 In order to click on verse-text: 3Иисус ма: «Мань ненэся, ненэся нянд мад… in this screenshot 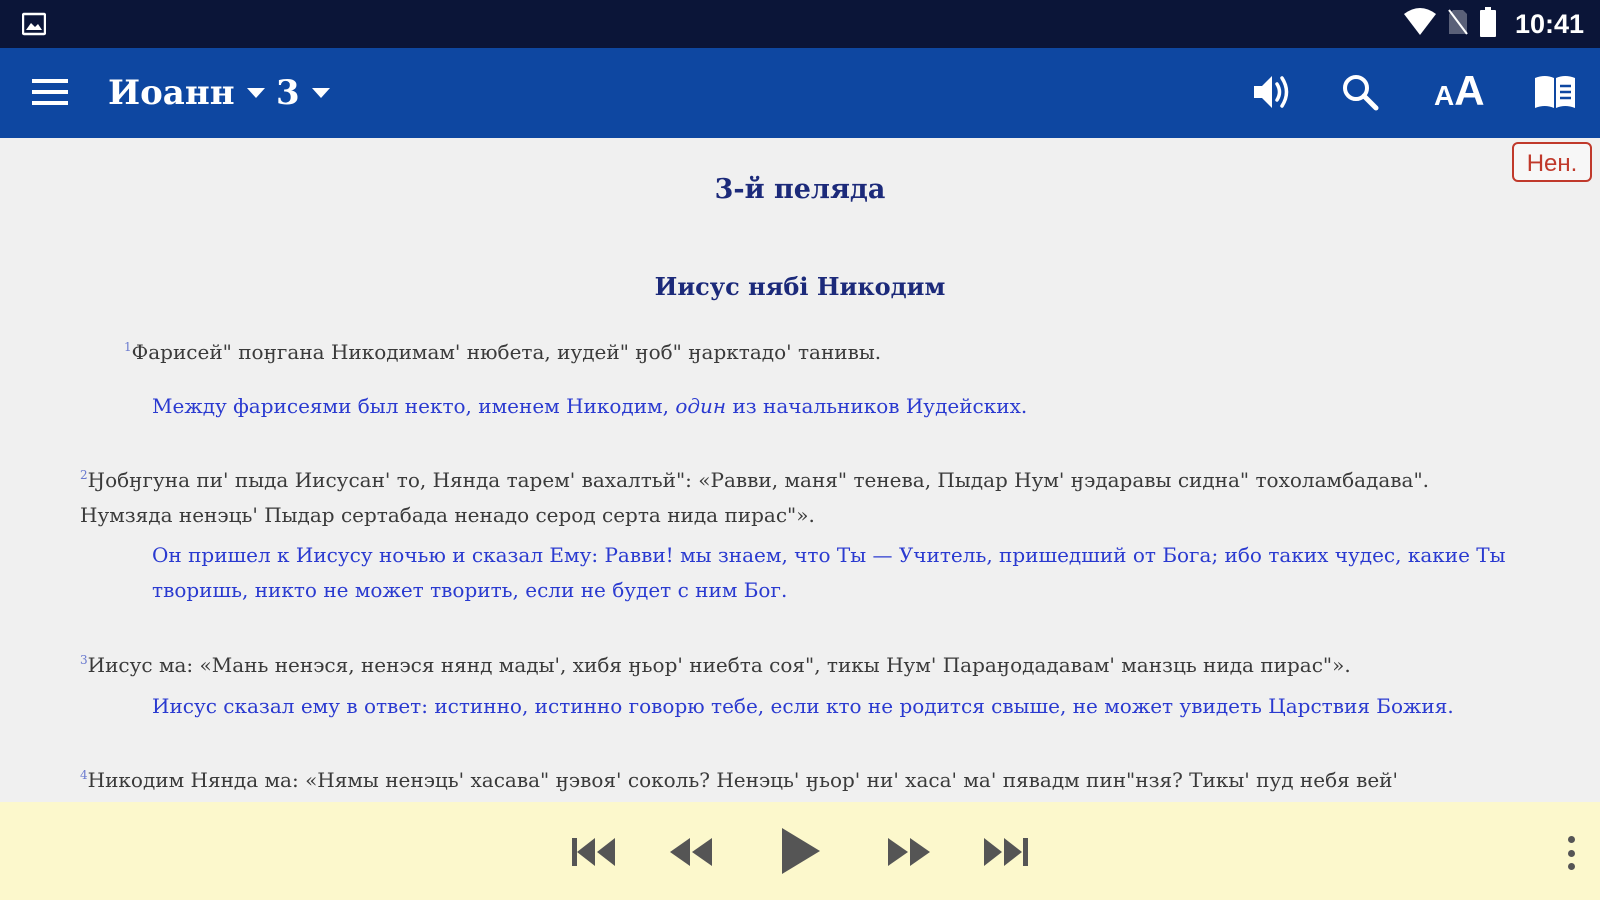, I will do `click(802, 663)`.